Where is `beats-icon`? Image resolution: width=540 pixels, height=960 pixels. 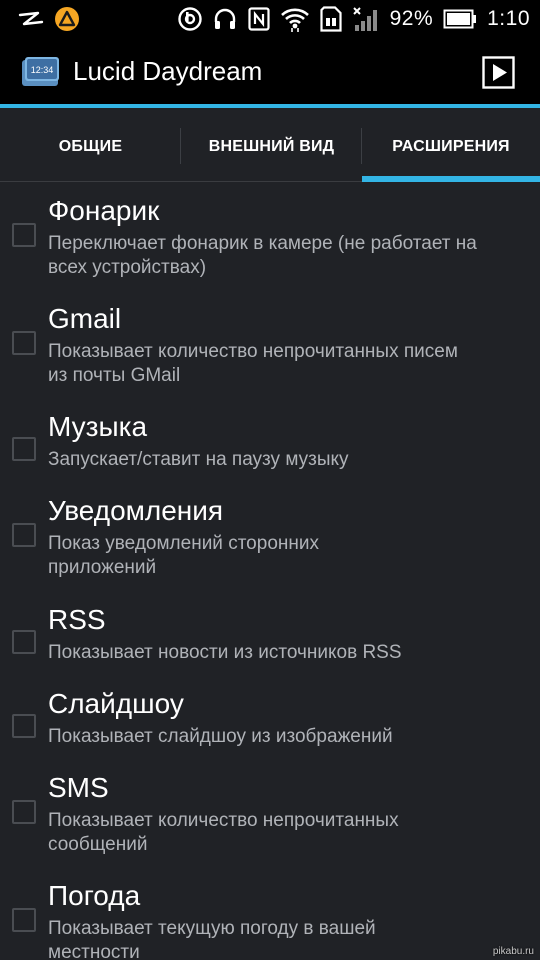
beats-icon is located at coordinates (189, 19).